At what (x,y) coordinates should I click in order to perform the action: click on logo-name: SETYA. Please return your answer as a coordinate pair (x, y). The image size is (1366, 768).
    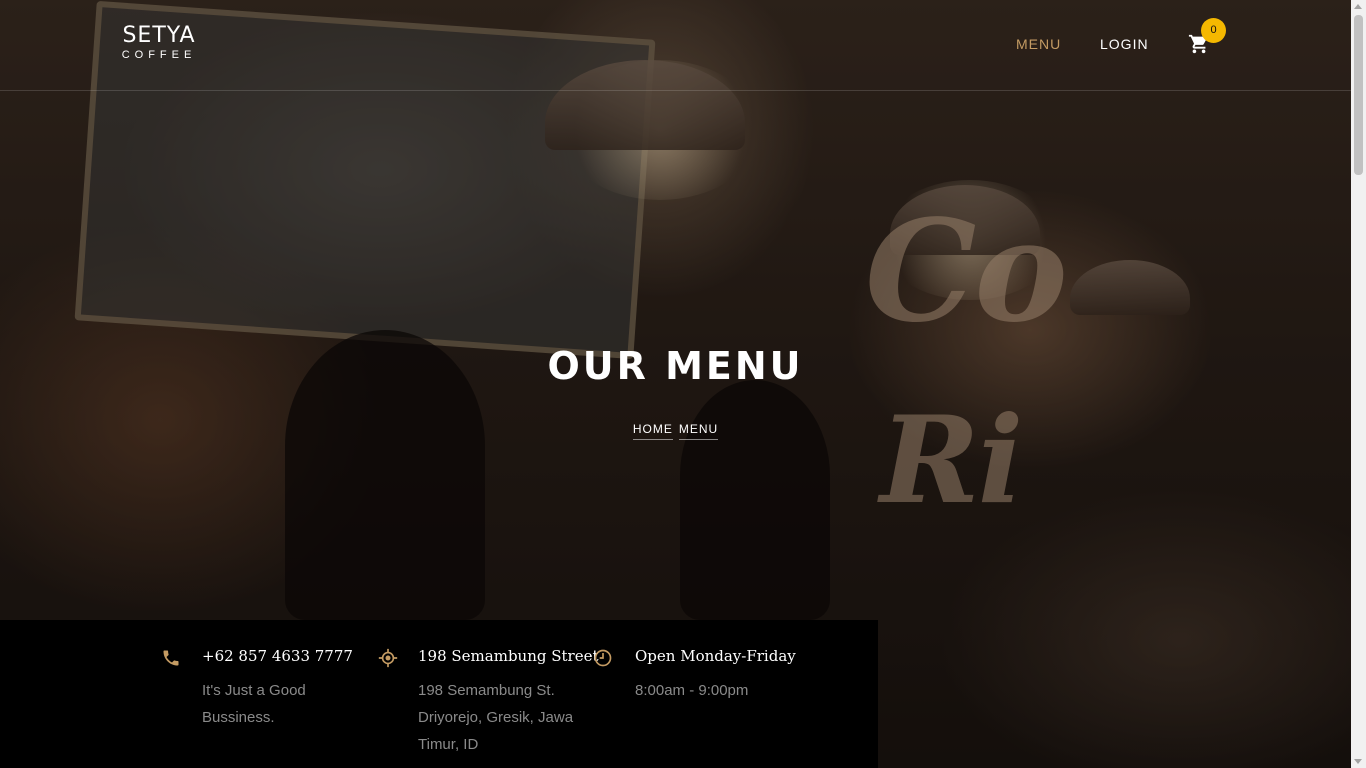
    Looking at the image, I should click on (159, 35).